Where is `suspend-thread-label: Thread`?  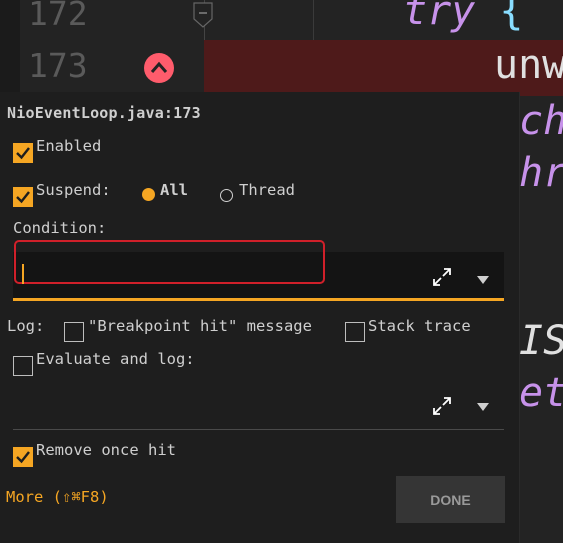 suspend-thread-label: Thread is located at coordinates (267, 190).